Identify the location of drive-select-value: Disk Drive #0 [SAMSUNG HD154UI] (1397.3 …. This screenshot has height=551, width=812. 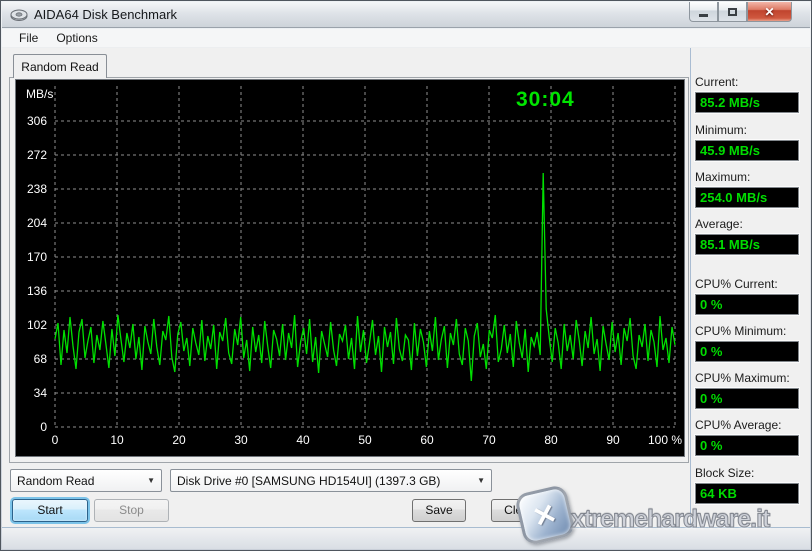
(309, 480).